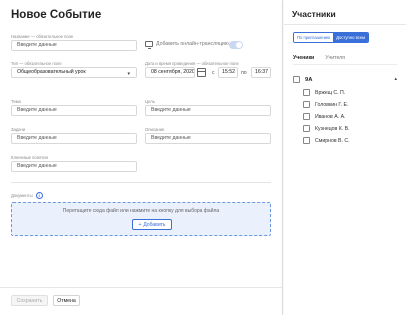 The width and height of the screenshot is (406, 315). I want to click on student-name: Вржещ С. П., so click(330, 92).